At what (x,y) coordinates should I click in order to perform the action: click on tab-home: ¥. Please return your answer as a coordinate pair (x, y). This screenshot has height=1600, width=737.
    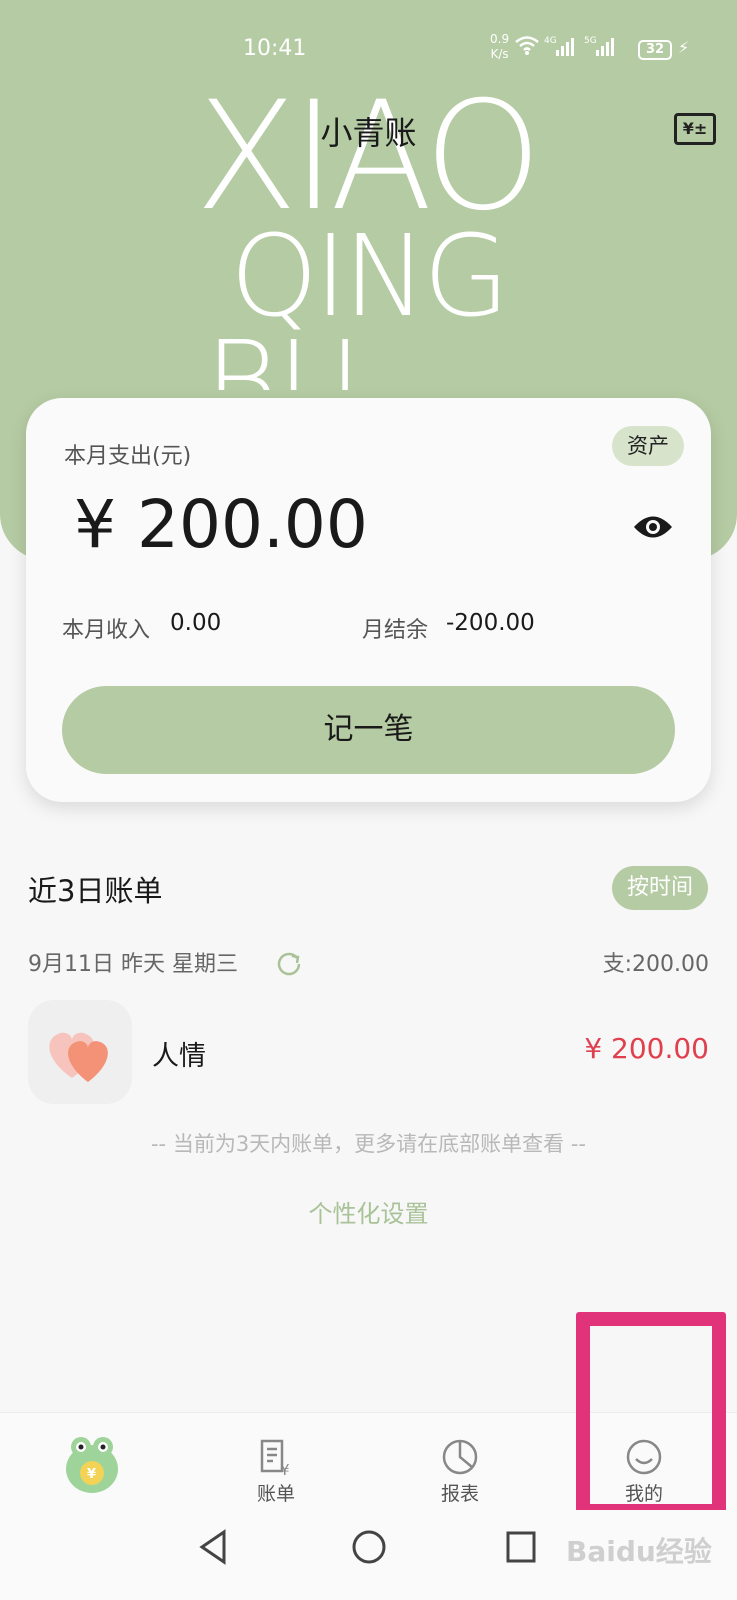
    Looking at the image, I should click on (92, 1462).